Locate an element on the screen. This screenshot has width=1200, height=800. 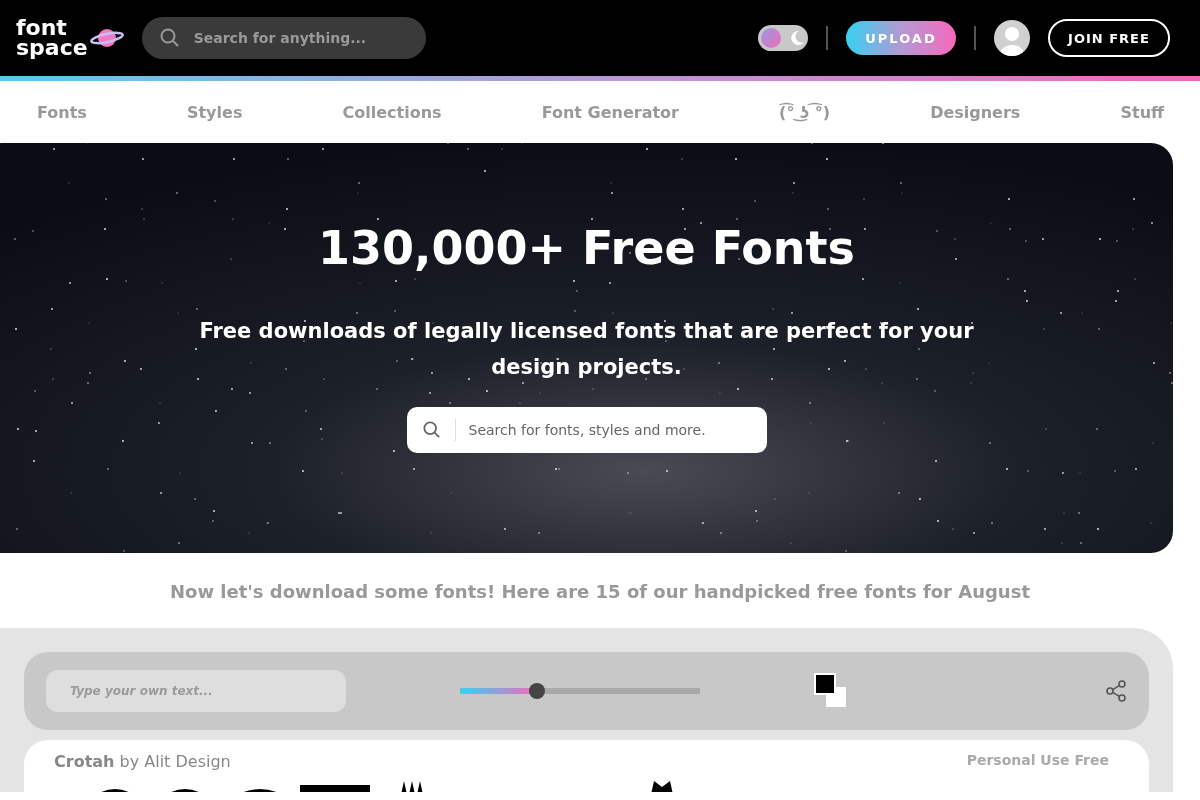
share-icon is located at coordinates (1116, 691).